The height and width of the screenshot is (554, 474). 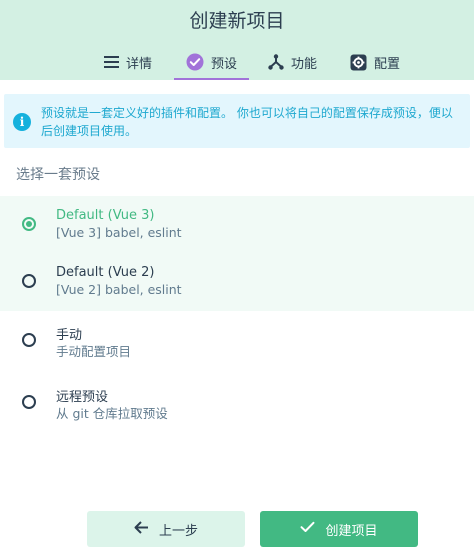 I want to click on arrow-left-icon, so click(x=141, y=529).